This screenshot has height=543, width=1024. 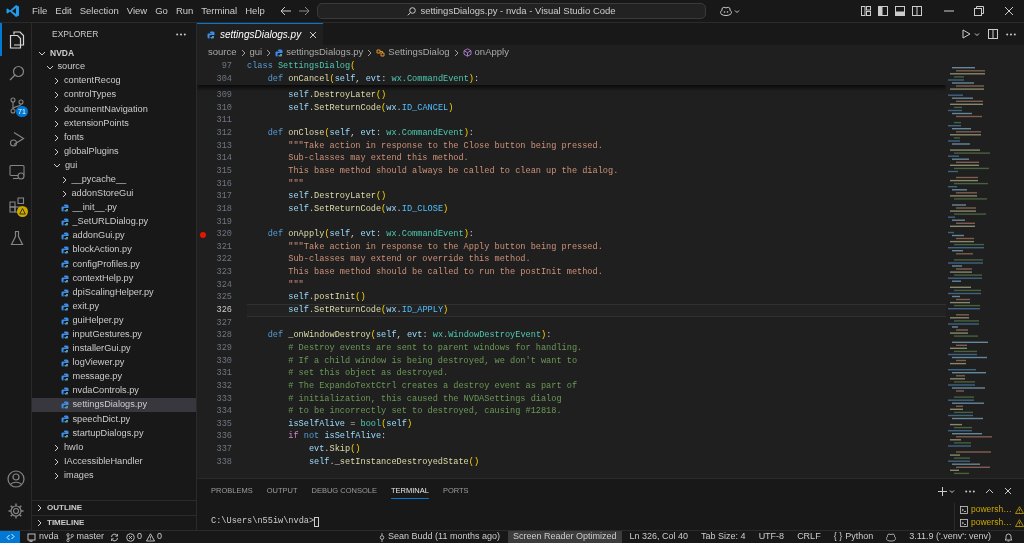 I want to click on tree-item: configProfiles.py, so click(x=114, y=264).